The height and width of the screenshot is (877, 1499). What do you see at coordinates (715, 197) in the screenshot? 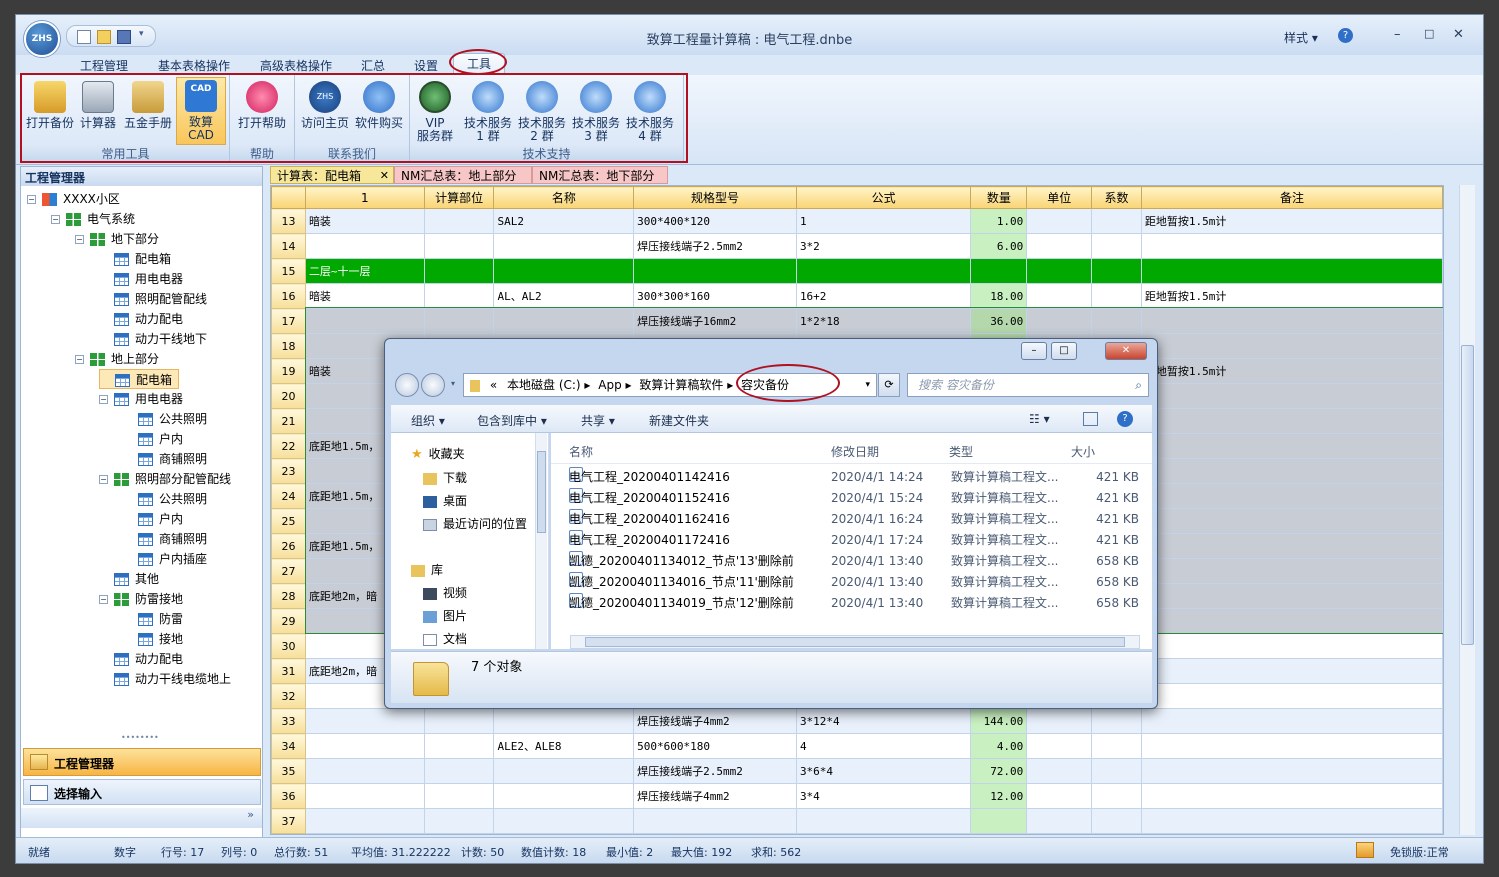
I see `column-header: 规格型号` at bounding box center [715, 197].